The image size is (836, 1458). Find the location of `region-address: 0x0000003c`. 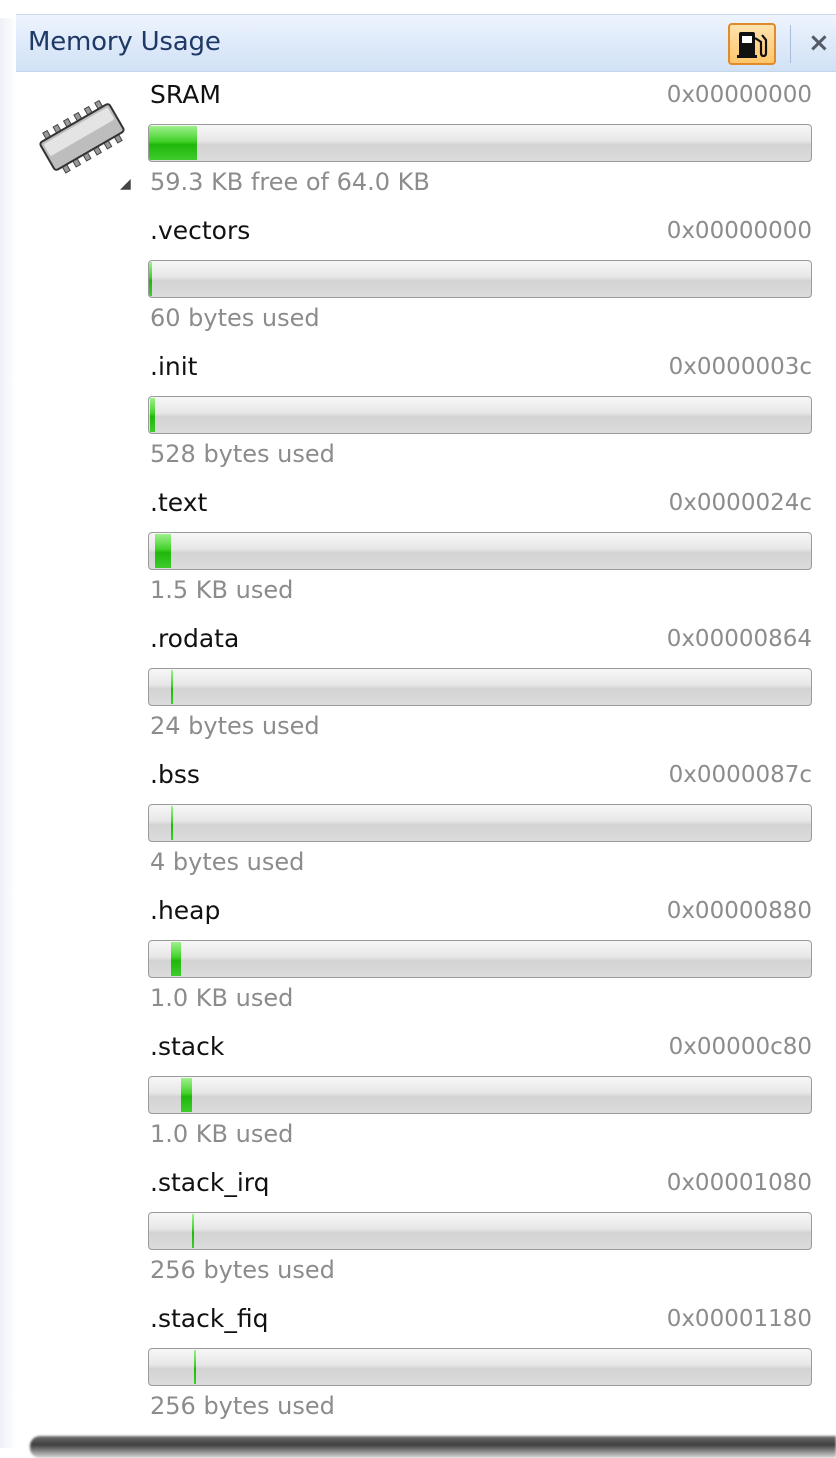

region-address: 0x0000003c is located at coordinates (740, 367).